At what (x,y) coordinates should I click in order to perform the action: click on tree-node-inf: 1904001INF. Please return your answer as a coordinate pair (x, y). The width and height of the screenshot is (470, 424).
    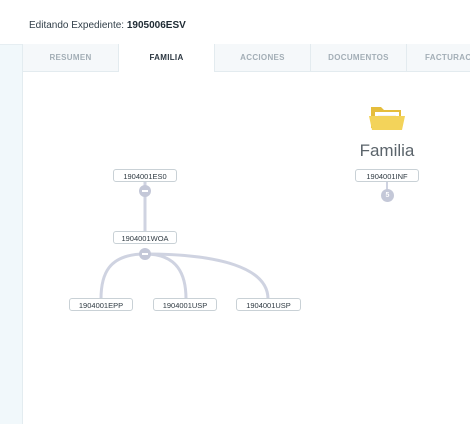
    Looking at the image, I should click on (387, 175).